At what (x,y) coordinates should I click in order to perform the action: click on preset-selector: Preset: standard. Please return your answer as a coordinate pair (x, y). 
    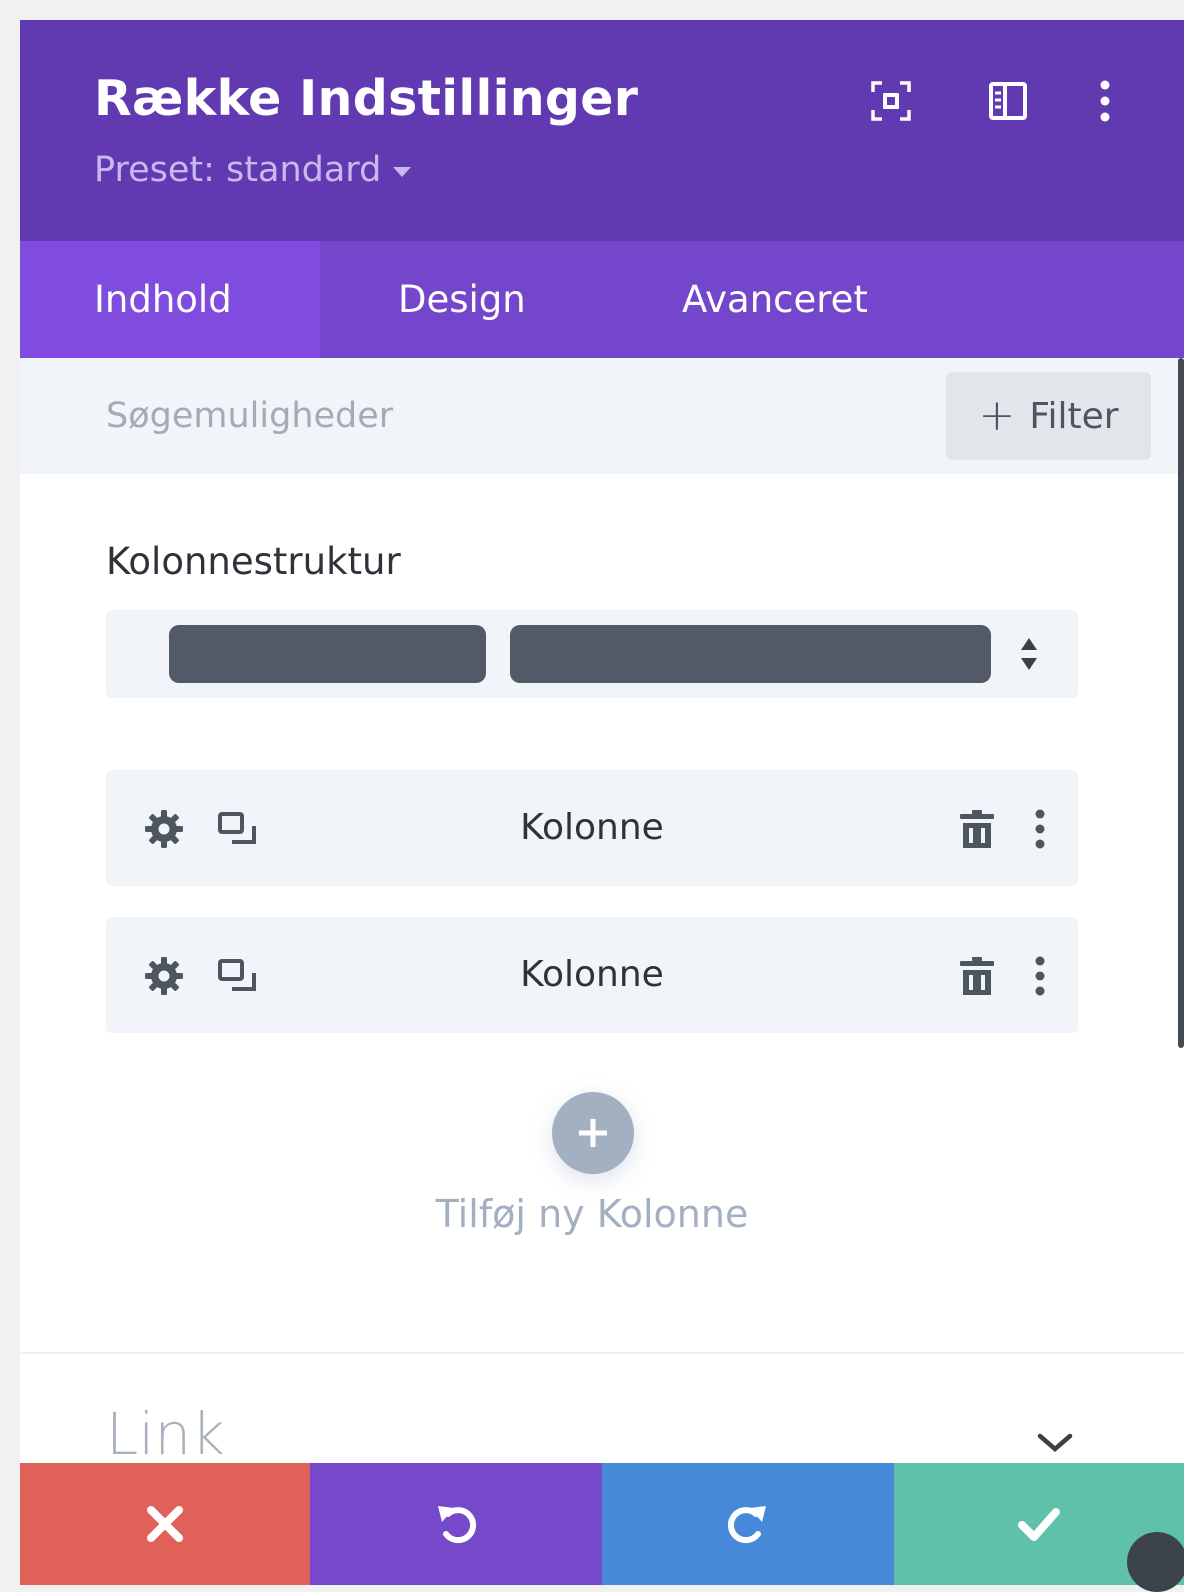
    Looking at the image, I should click on (253, 170).